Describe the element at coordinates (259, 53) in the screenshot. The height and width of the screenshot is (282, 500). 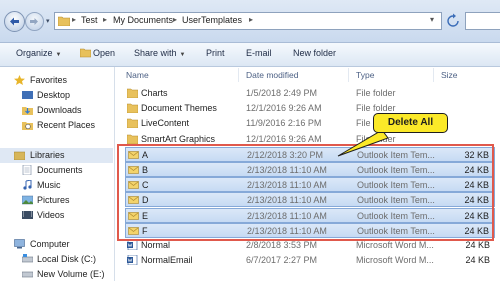
I see `email-button: E-mail` at that location.